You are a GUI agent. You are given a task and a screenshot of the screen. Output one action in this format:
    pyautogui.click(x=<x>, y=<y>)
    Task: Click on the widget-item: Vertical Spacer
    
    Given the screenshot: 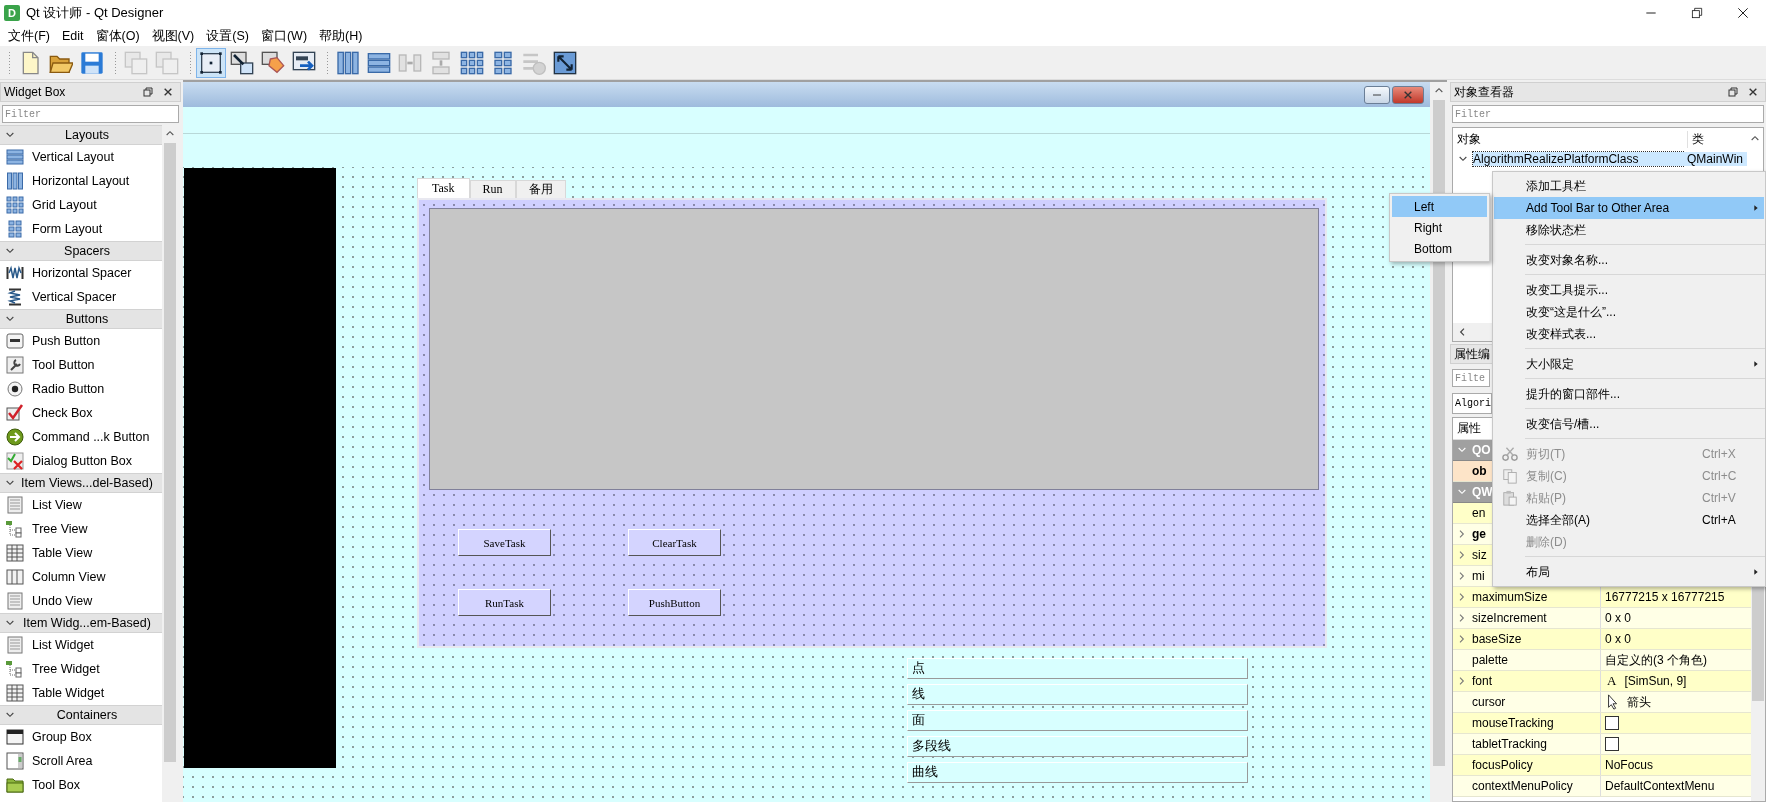 What is the action you would take?
    pyautogui.click(x=74, y=297)
    